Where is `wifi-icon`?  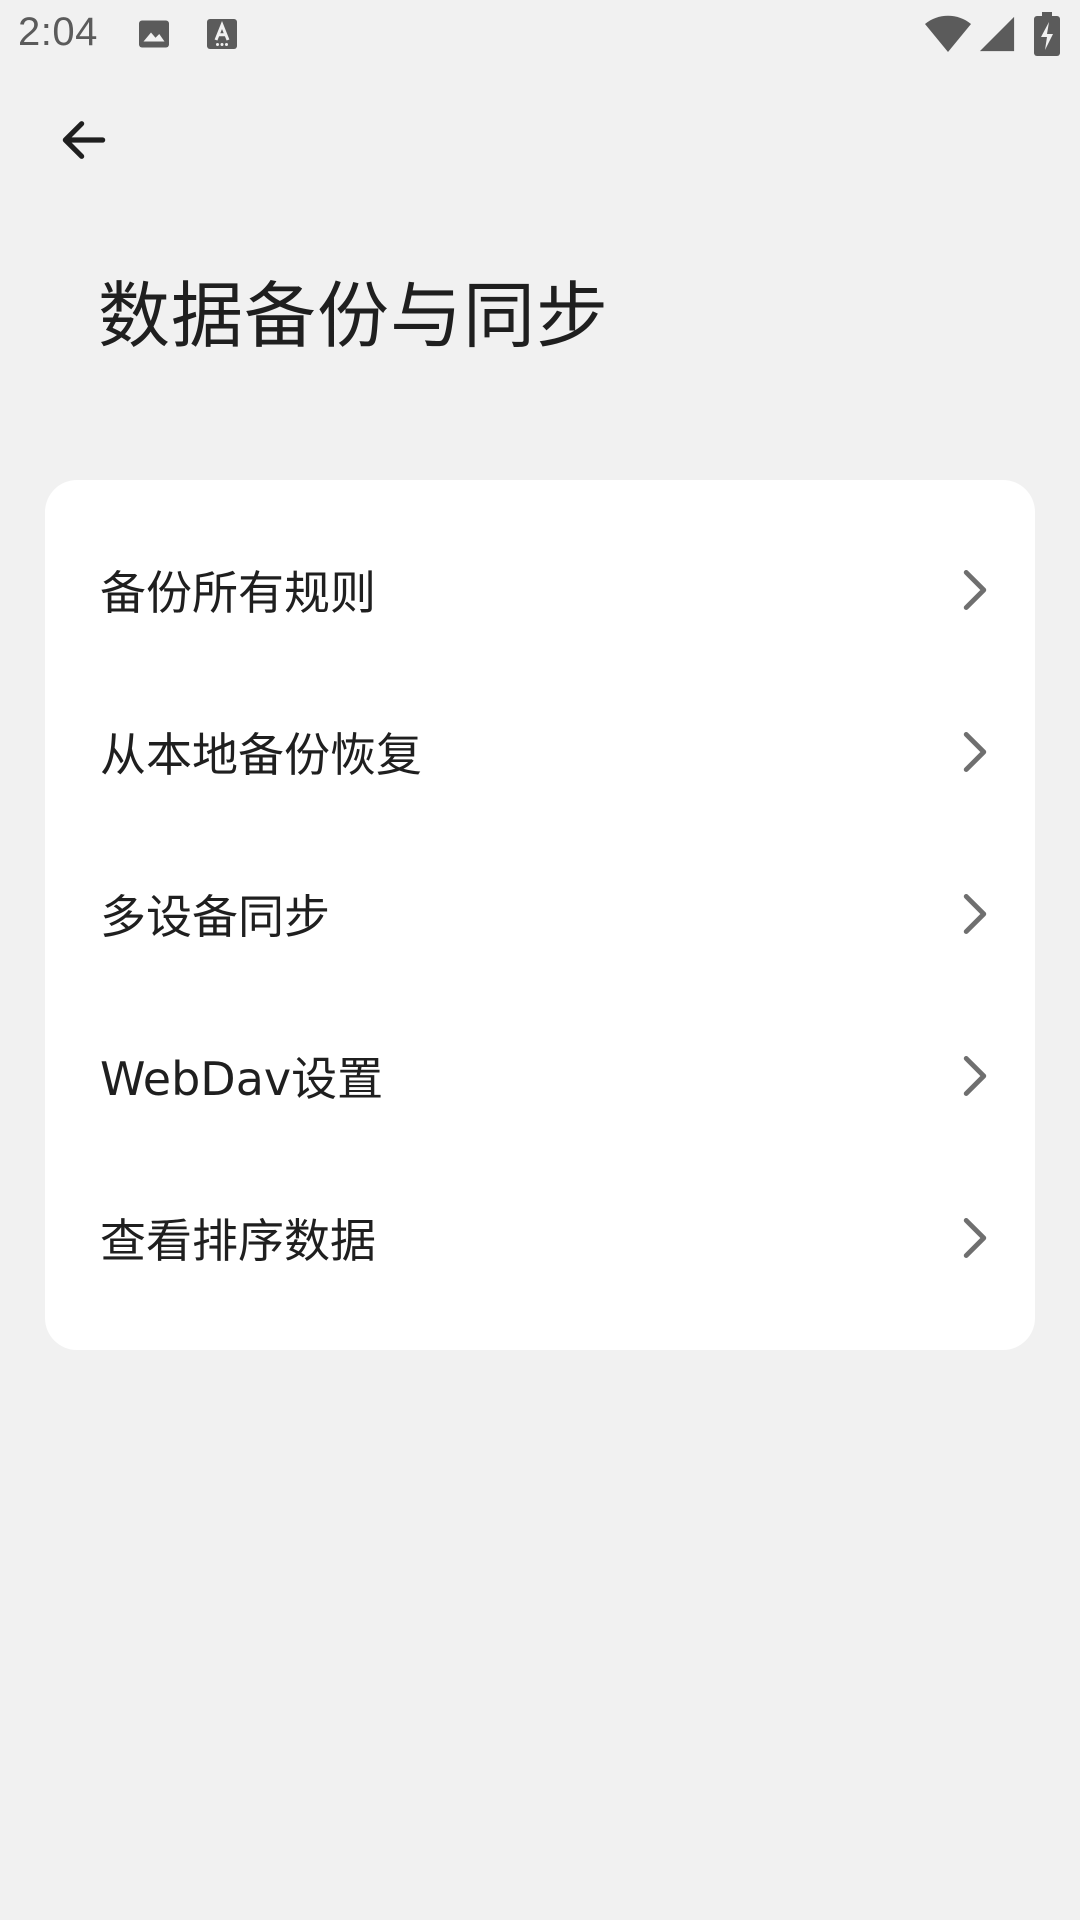 wifi-icon is located at coordinates (948, 34).